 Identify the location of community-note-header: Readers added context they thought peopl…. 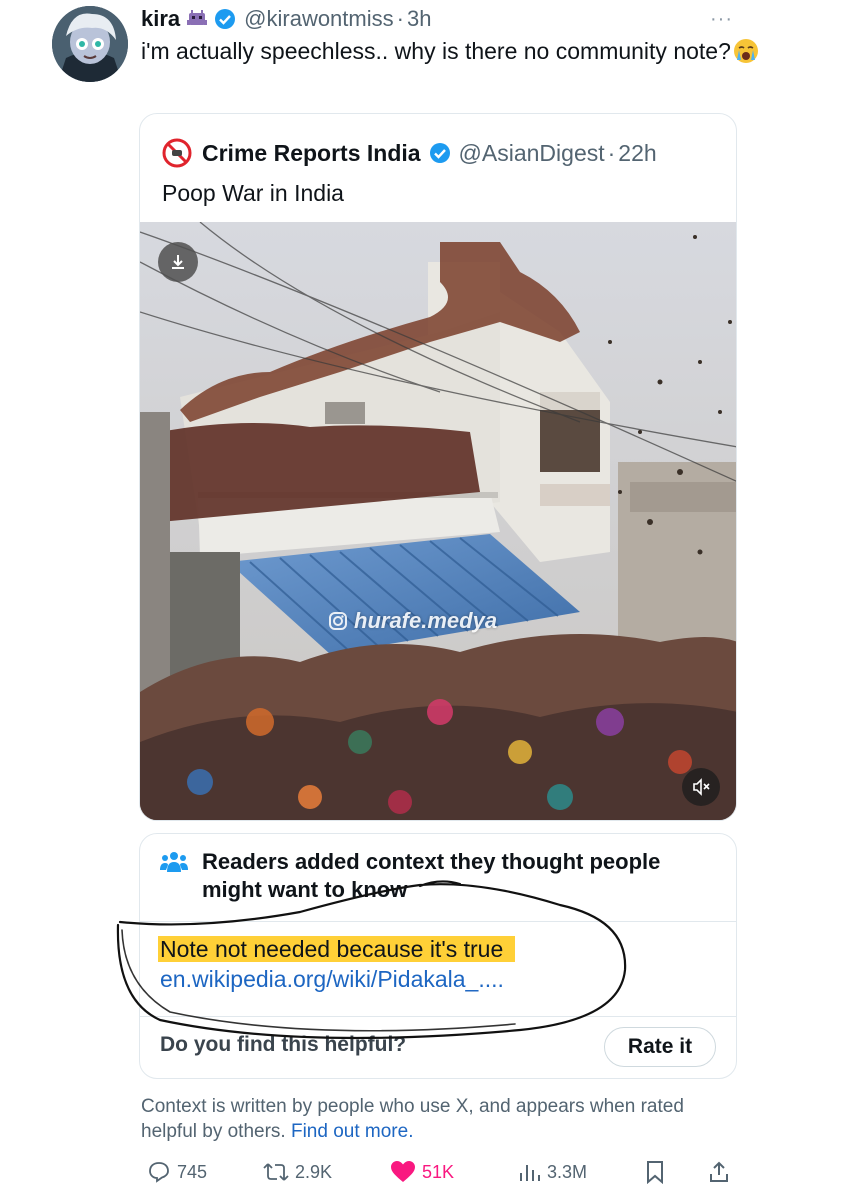
(438, 878).